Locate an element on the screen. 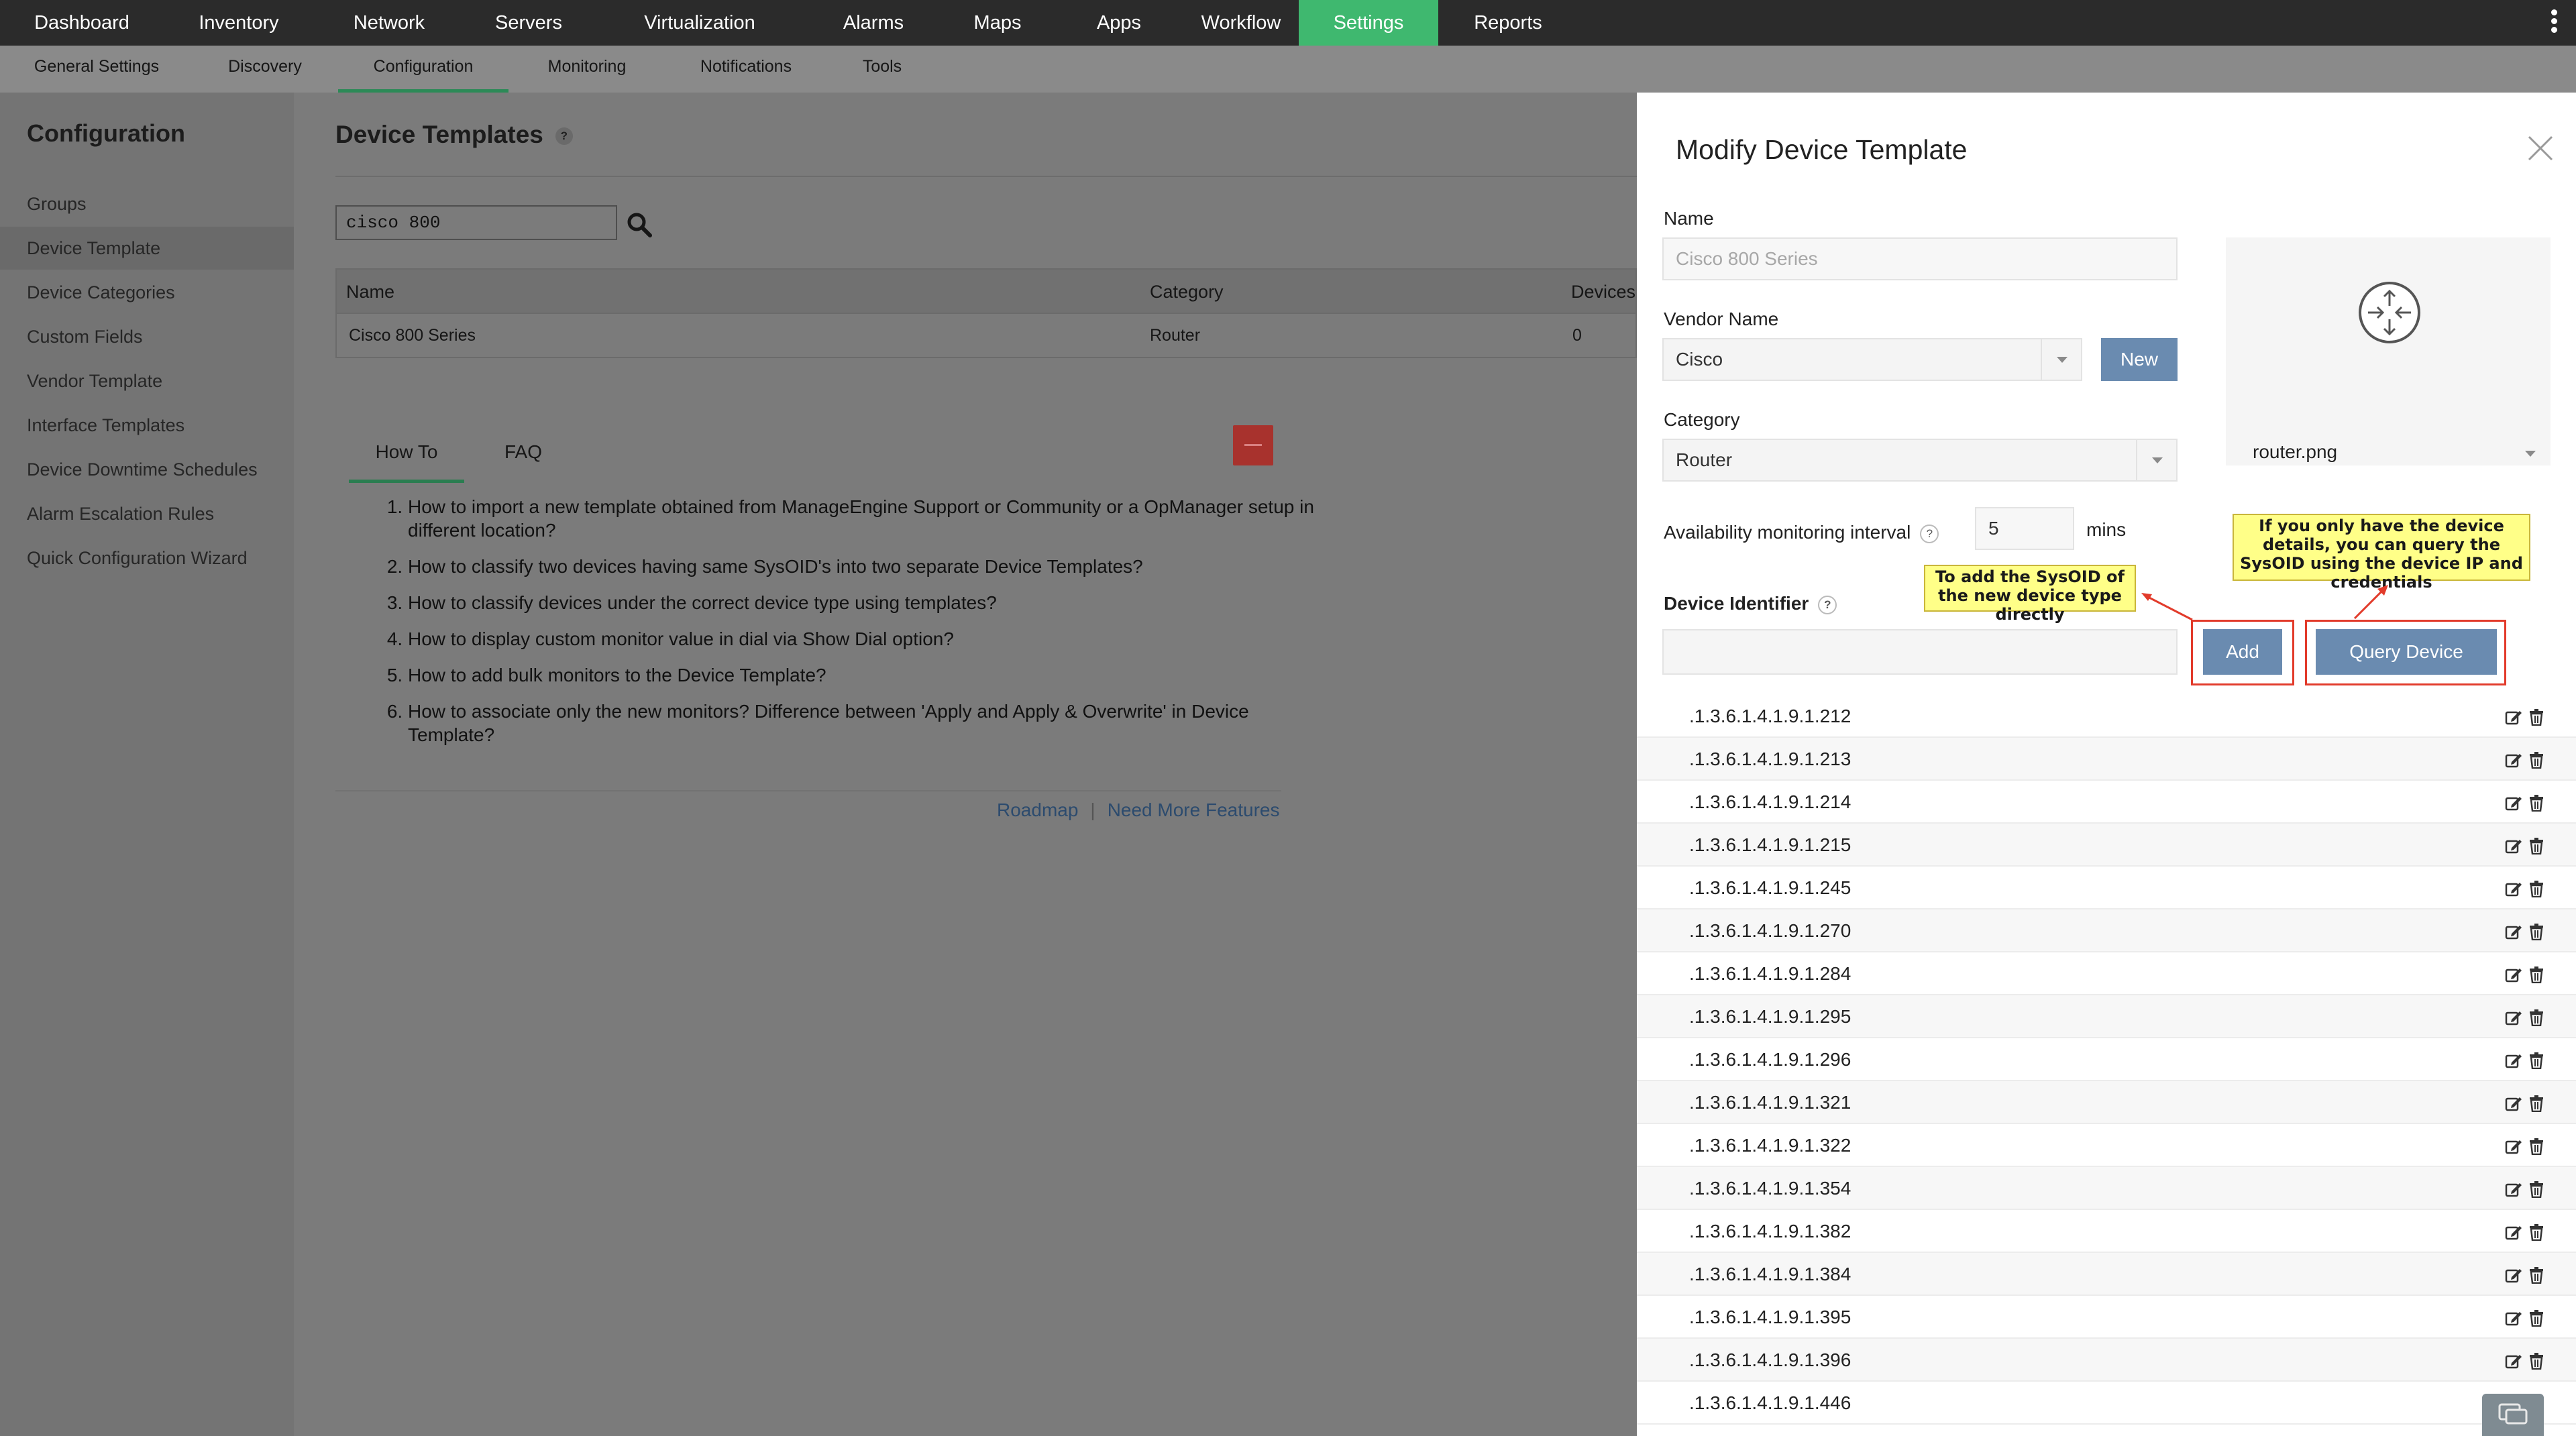 The image size is (2576, 1436). sidebar-item-interface-templates: Interface Templates is located at coordinates (147, 425).